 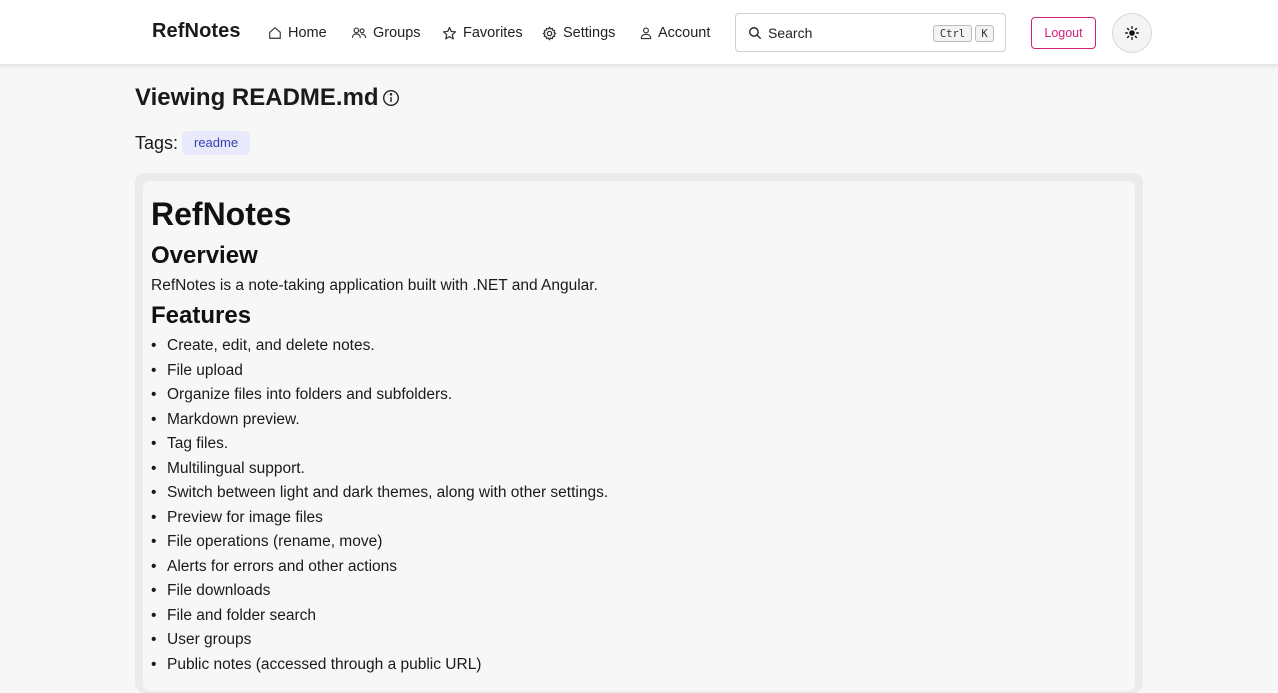 What do you see at coordinates (242, 615) in the screenshot?
I see `list-item-text: File and folder search` at bounding box center [242, 615].